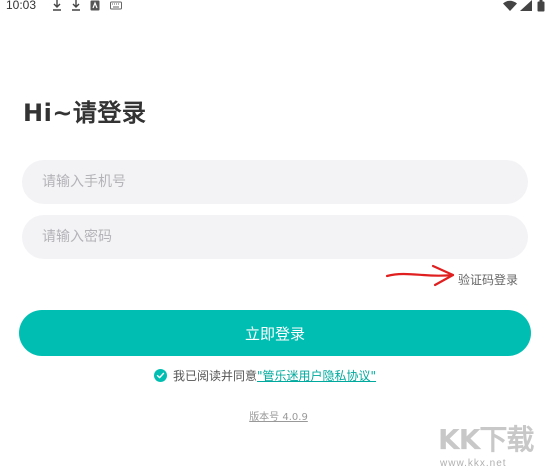 Image resolution: width=557 pixels, height=473 pixels. I want to click on keyboard-icon, so click(116, 5).